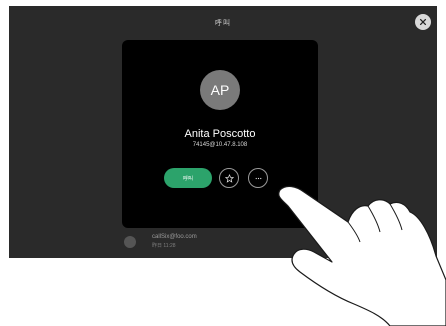 The image size is (446, 326). I want to click on close-button, so click(423, 22).